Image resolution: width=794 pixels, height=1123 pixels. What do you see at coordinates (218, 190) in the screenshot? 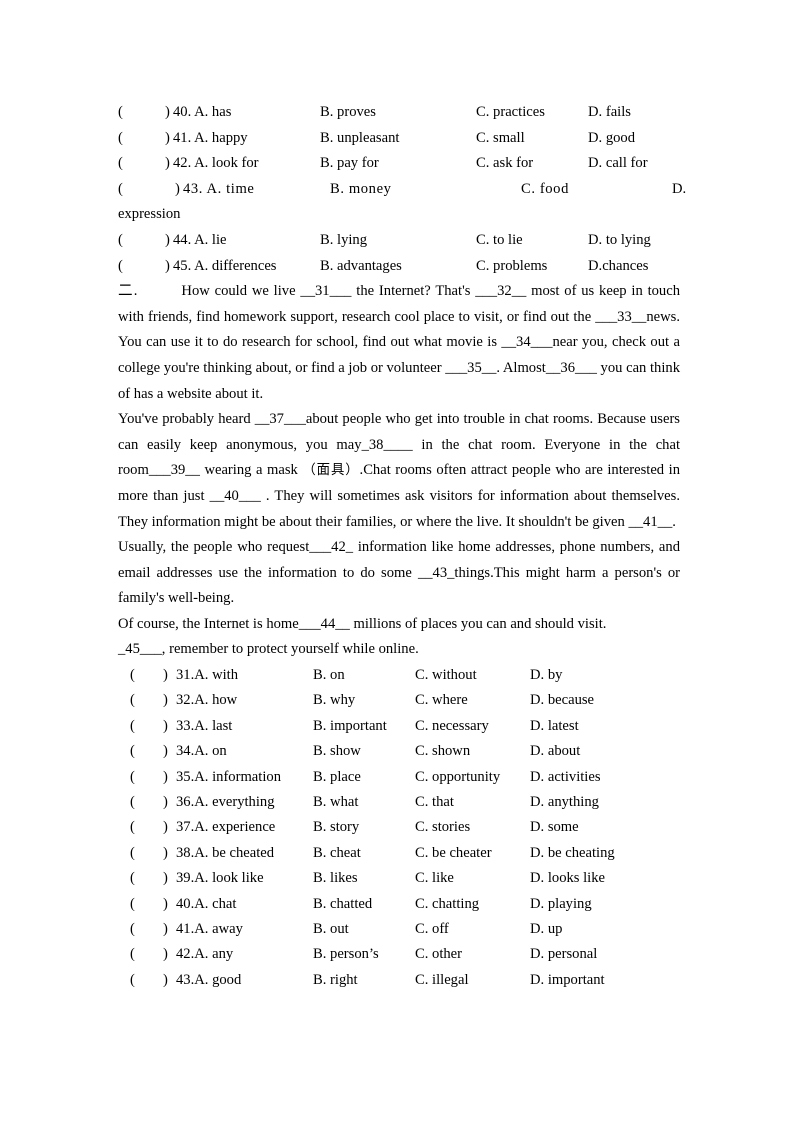
I see `option-a: 43. A. time` at bounding box center [218, 190].